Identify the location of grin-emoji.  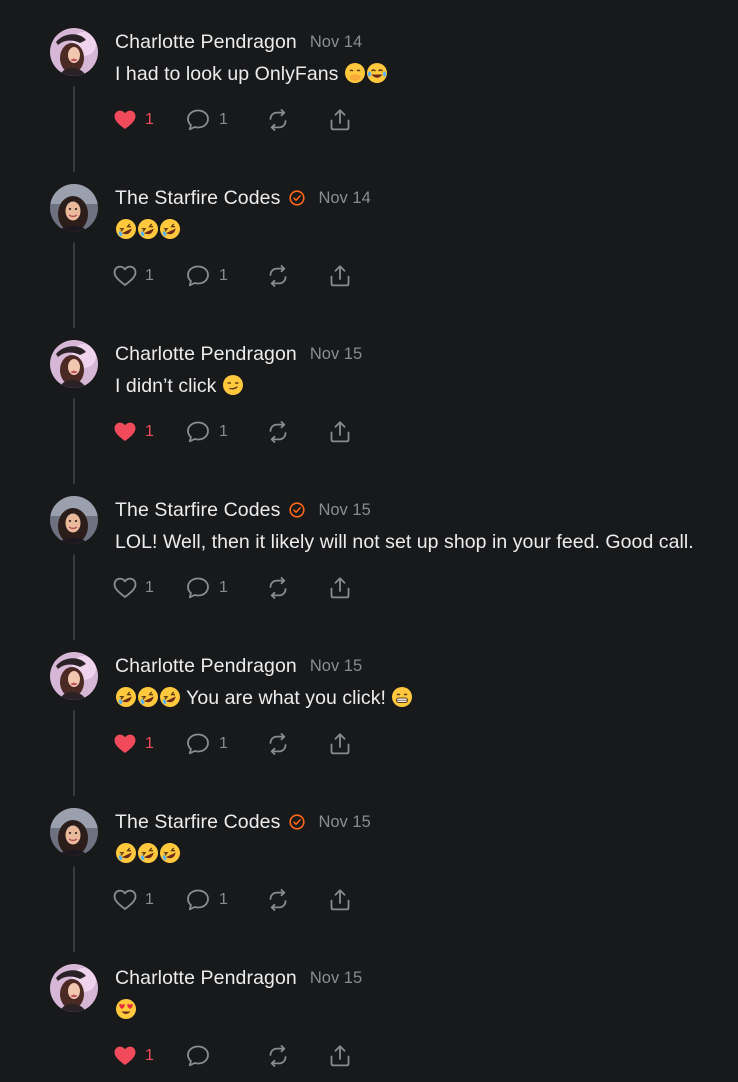
(402, 696).